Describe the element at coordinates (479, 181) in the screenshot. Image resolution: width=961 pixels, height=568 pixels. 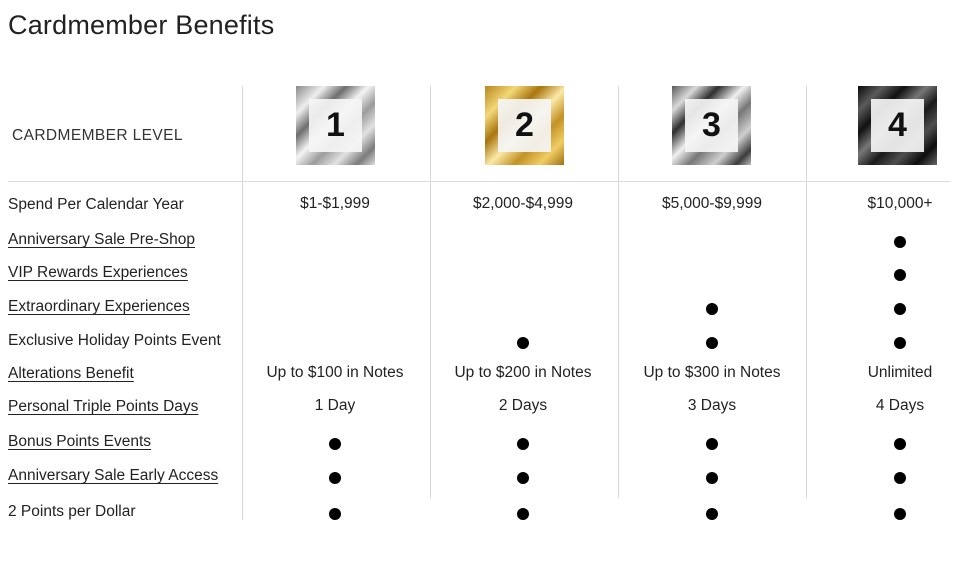
I see `header-divider` at that location.